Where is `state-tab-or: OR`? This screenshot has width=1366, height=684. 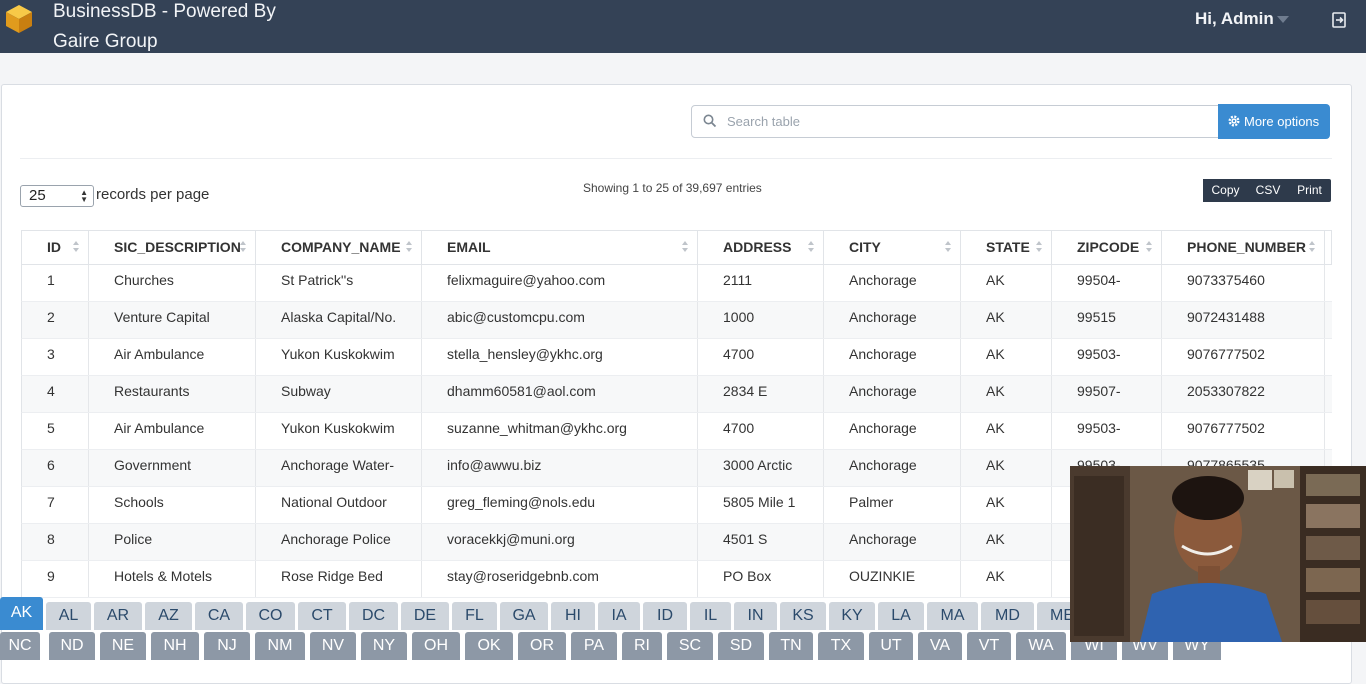 state-tab-or: OR is located at coordinates (542, 646).